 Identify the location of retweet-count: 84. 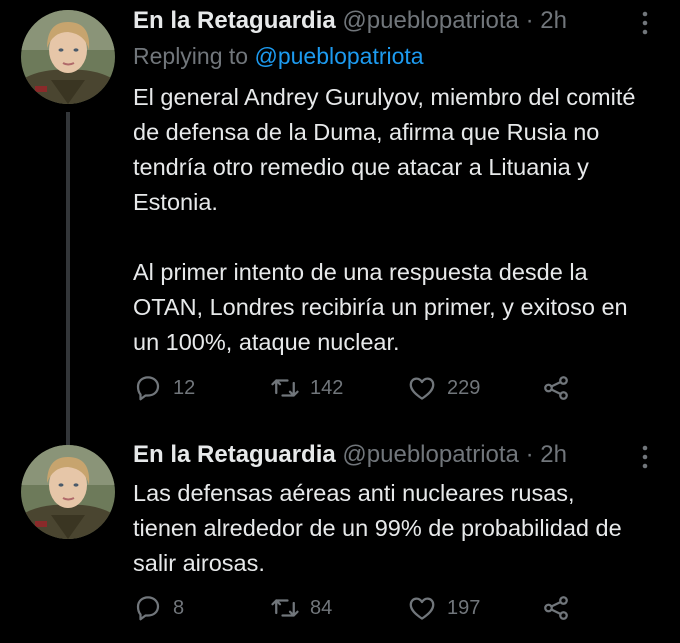
(321, 607).